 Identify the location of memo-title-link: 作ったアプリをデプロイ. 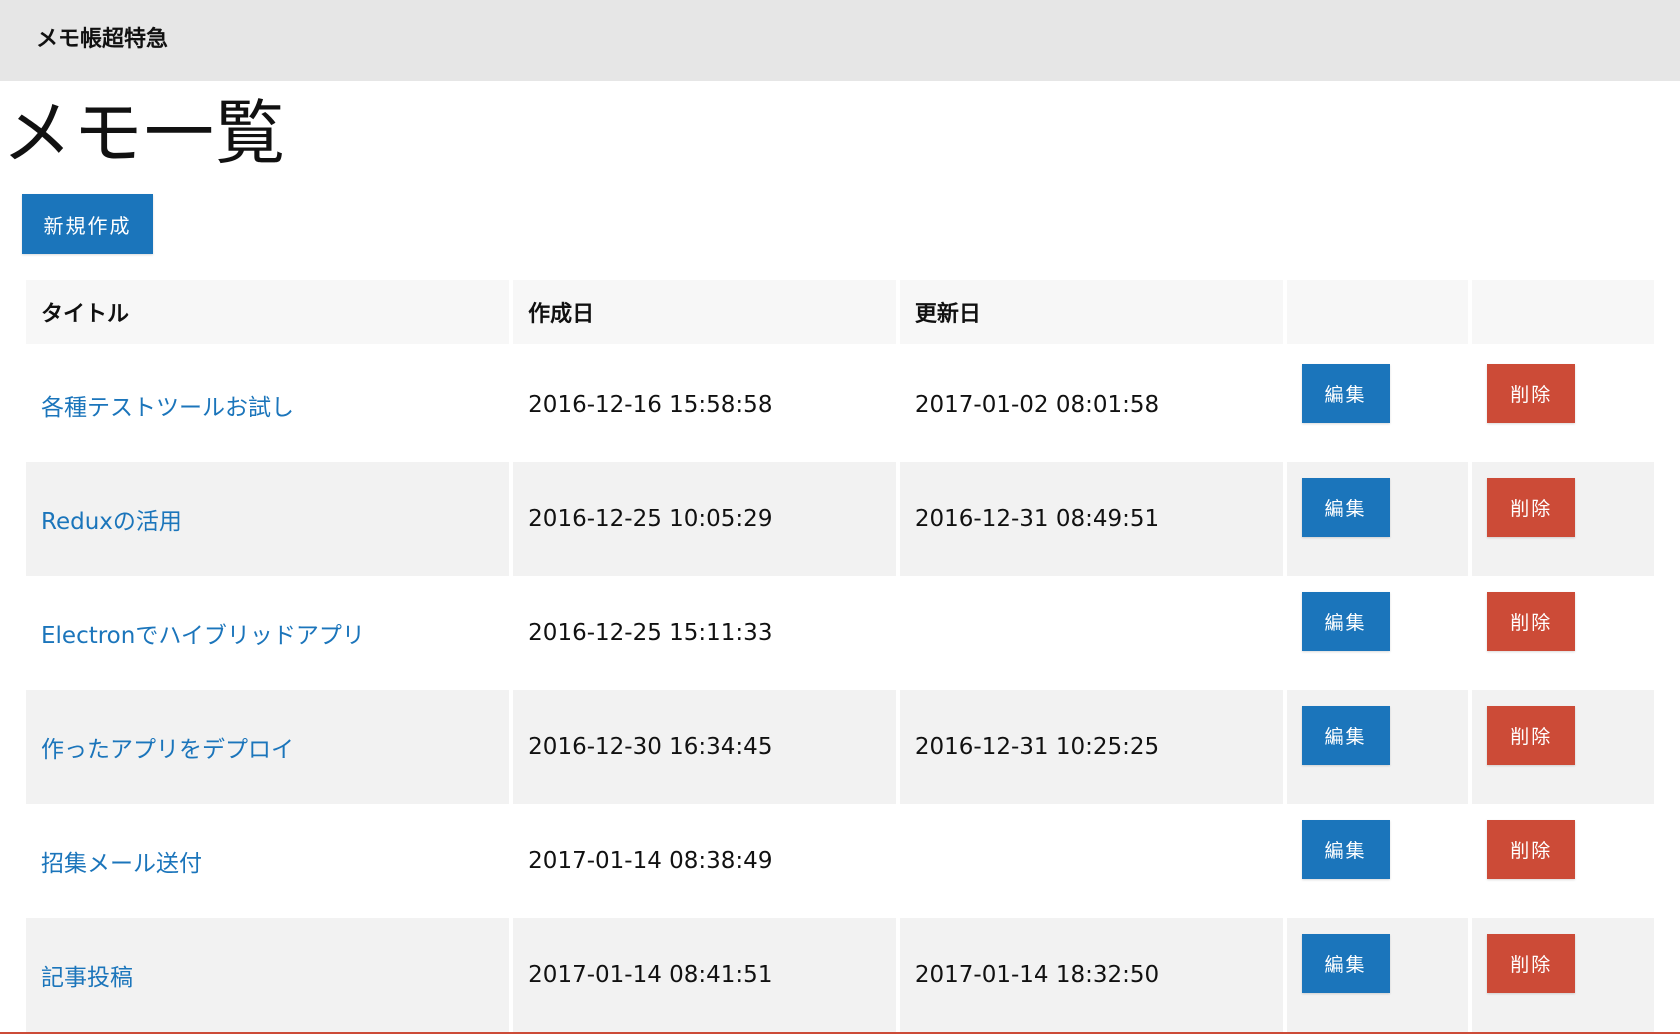
(167, 750).